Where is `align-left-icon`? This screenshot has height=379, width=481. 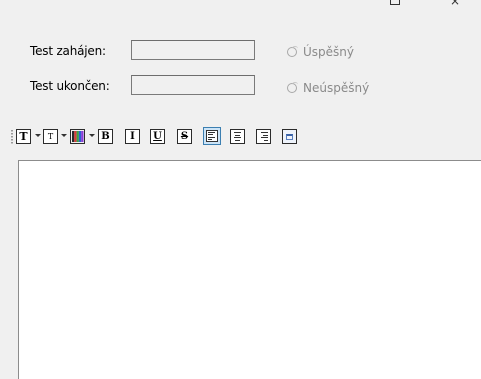
align-left-icon is located at coordinates (212, 136).